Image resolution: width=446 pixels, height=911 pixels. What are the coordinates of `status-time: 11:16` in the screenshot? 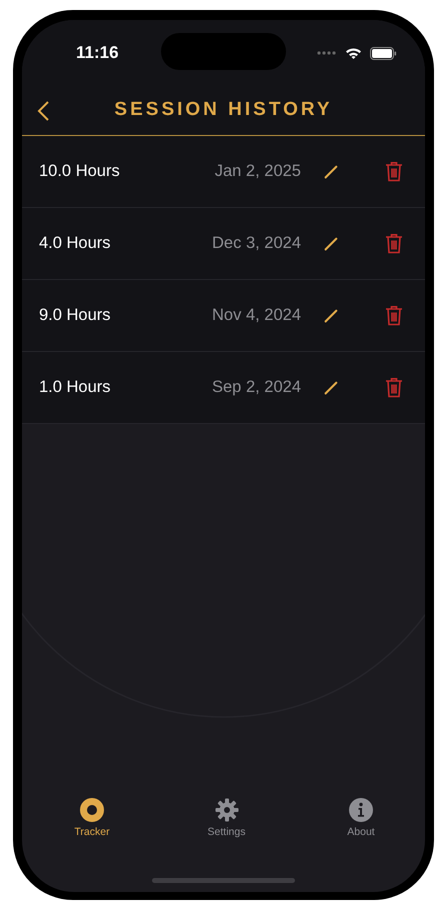 It's located at (97, 53).